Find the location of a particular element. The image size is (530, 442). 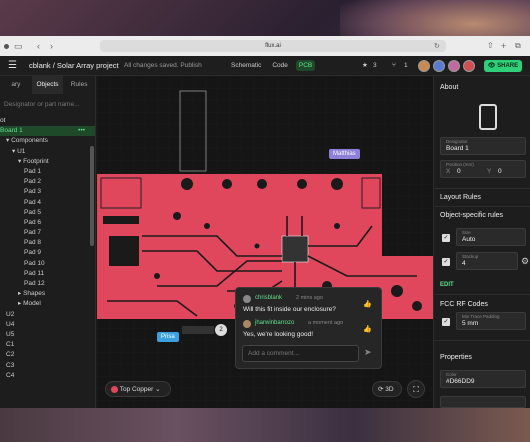

tree-item: ▾ U1 is located at coordinates (47, 152).